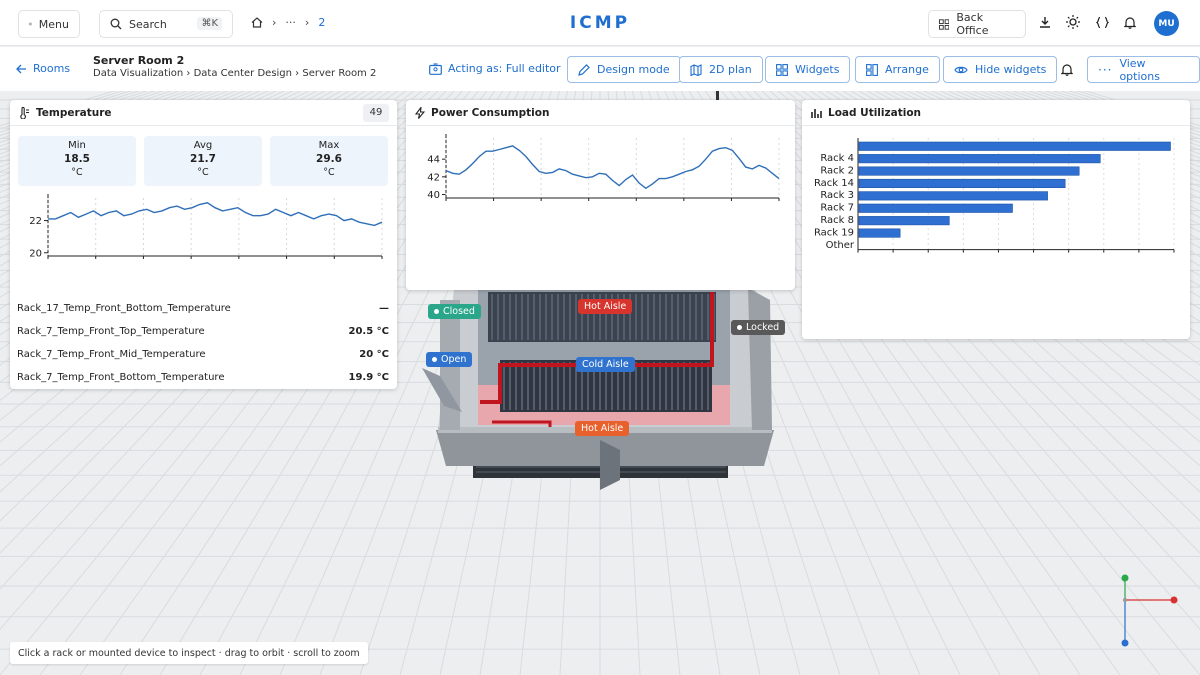  I want to click on power-consumption-widget: Power Consumption 40 42 44, so click(600, 195).